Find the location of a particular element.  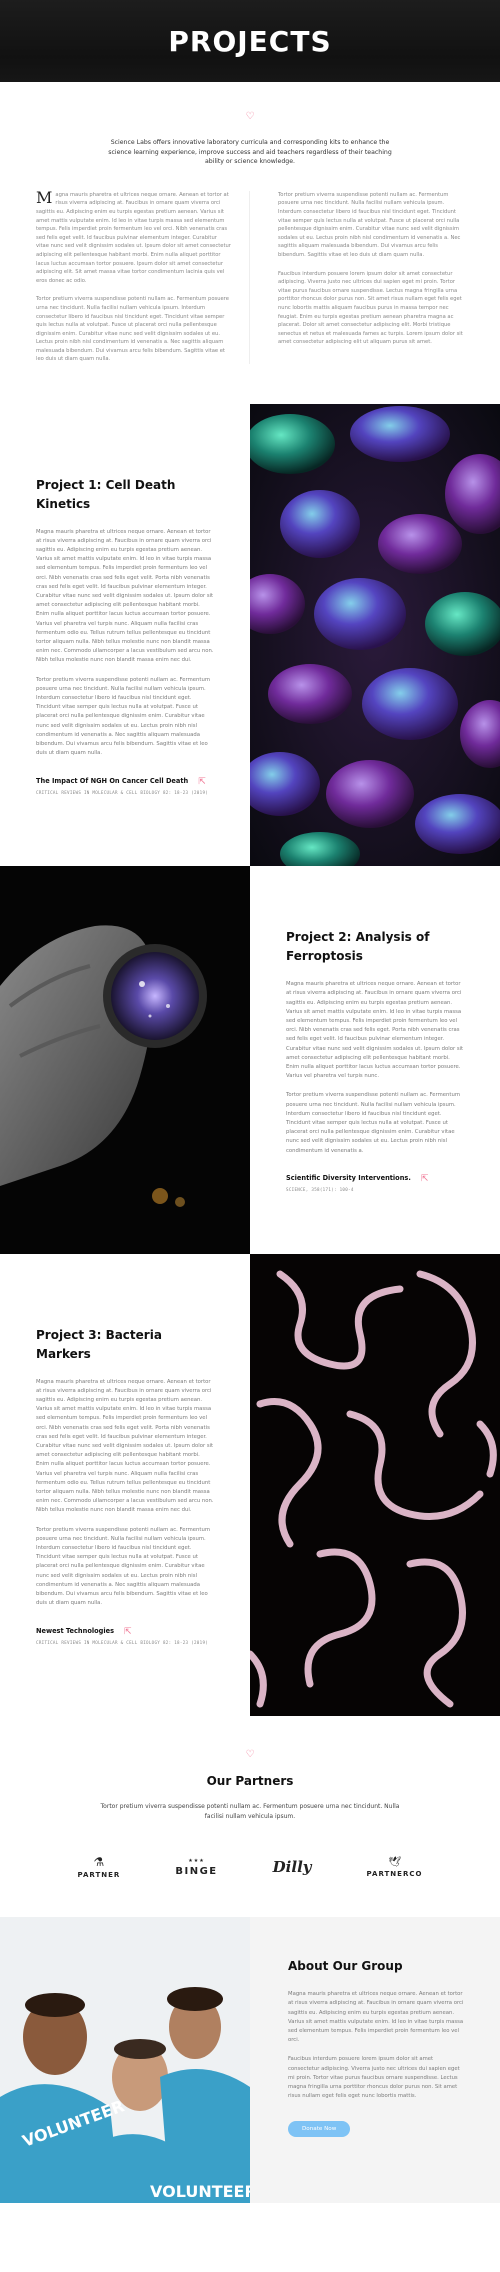

telescope-image is located at coordinates (125, 1060).